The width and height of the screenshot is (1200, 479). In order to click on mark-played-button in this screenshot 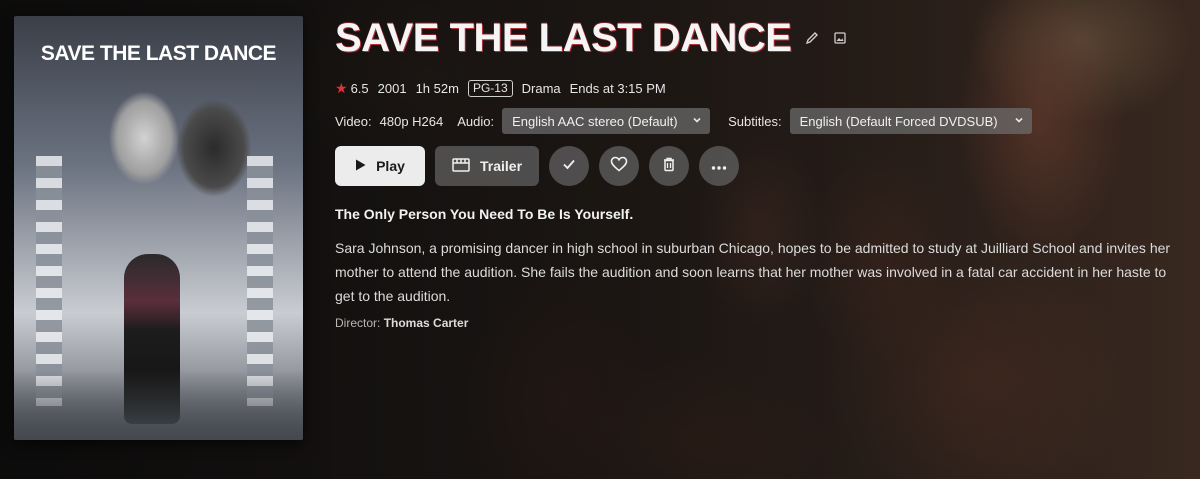, I will do `click(569, 166)`.